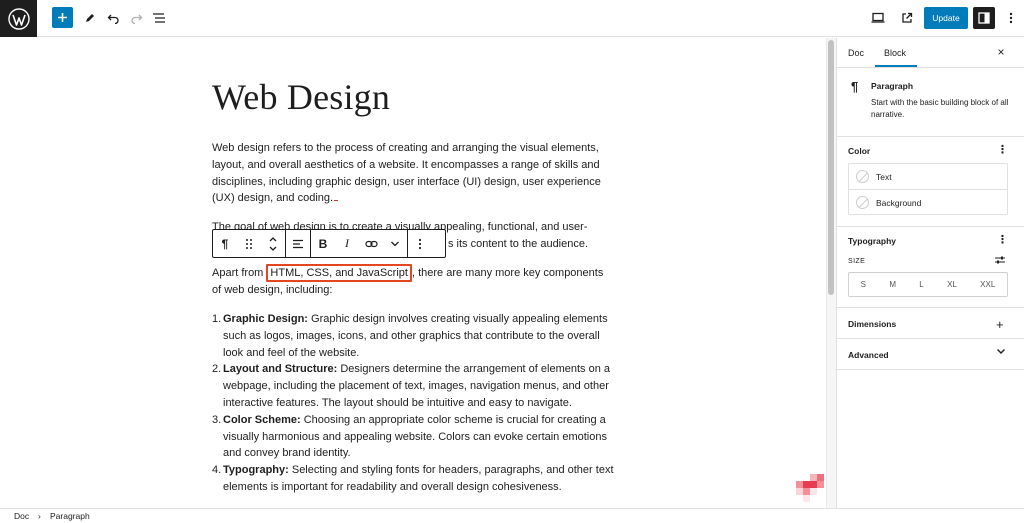 The width and height of the screenshot is (1024, 523). What do you see at coordinates (70, 516) in the screenshot?
I see `breadcrumb-paragraph: Paragraph` at bounding box center [70, 516].